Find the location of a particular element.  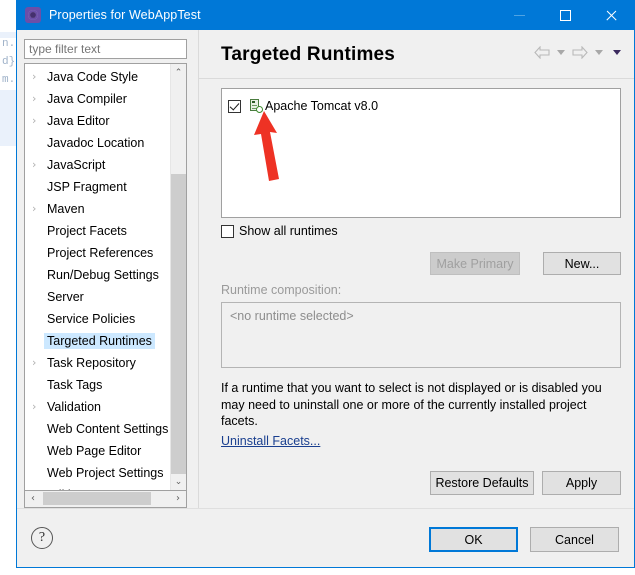

tree-vertical-scrollbar: ⌃ ⌄ is located at coordinates (178, 277).